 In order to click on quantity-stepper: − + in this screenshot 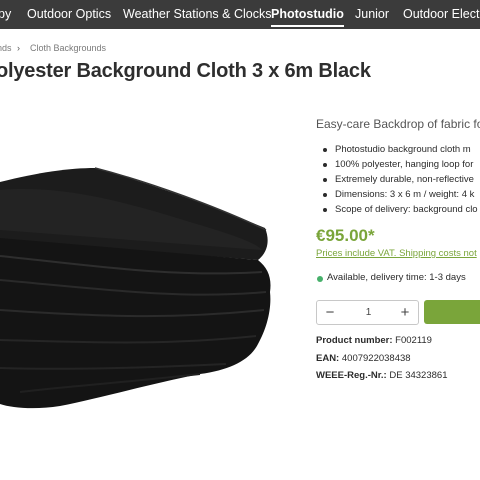, I will do `click(367, 312)`.